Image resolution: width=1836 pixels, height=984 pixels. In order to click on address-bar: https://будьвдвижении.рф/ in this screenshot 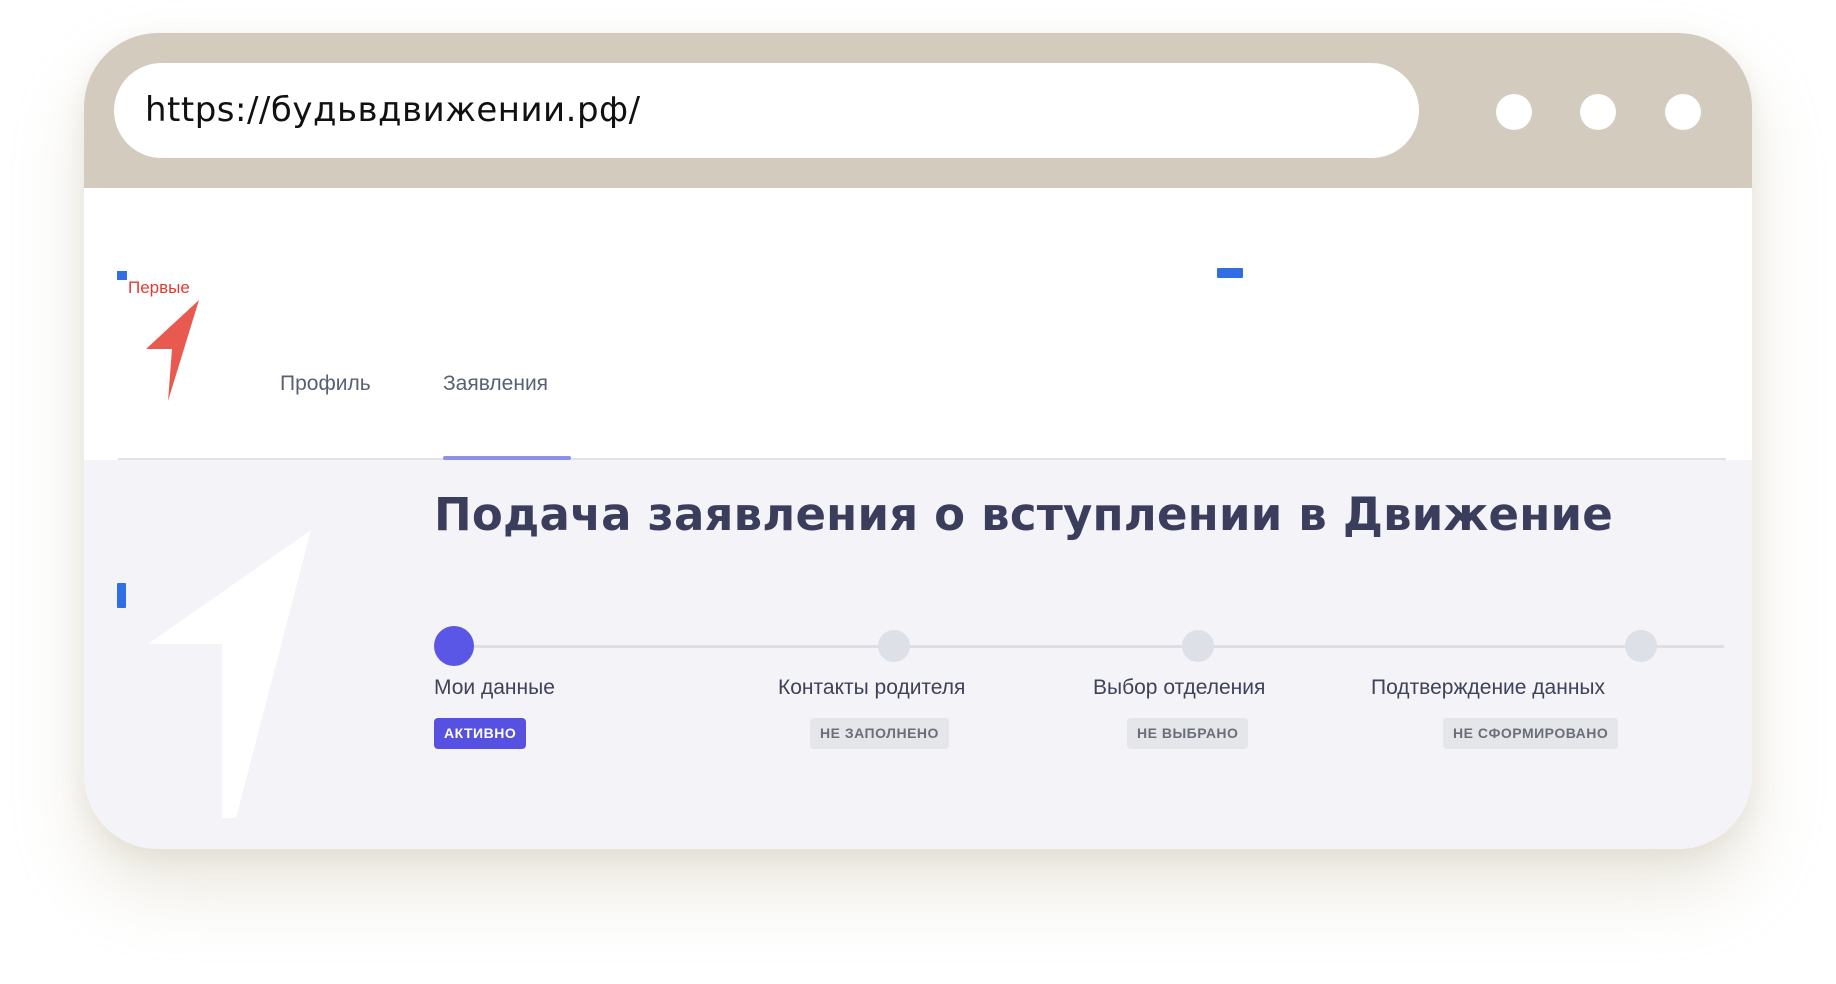, I will do `click(766, 110)`.